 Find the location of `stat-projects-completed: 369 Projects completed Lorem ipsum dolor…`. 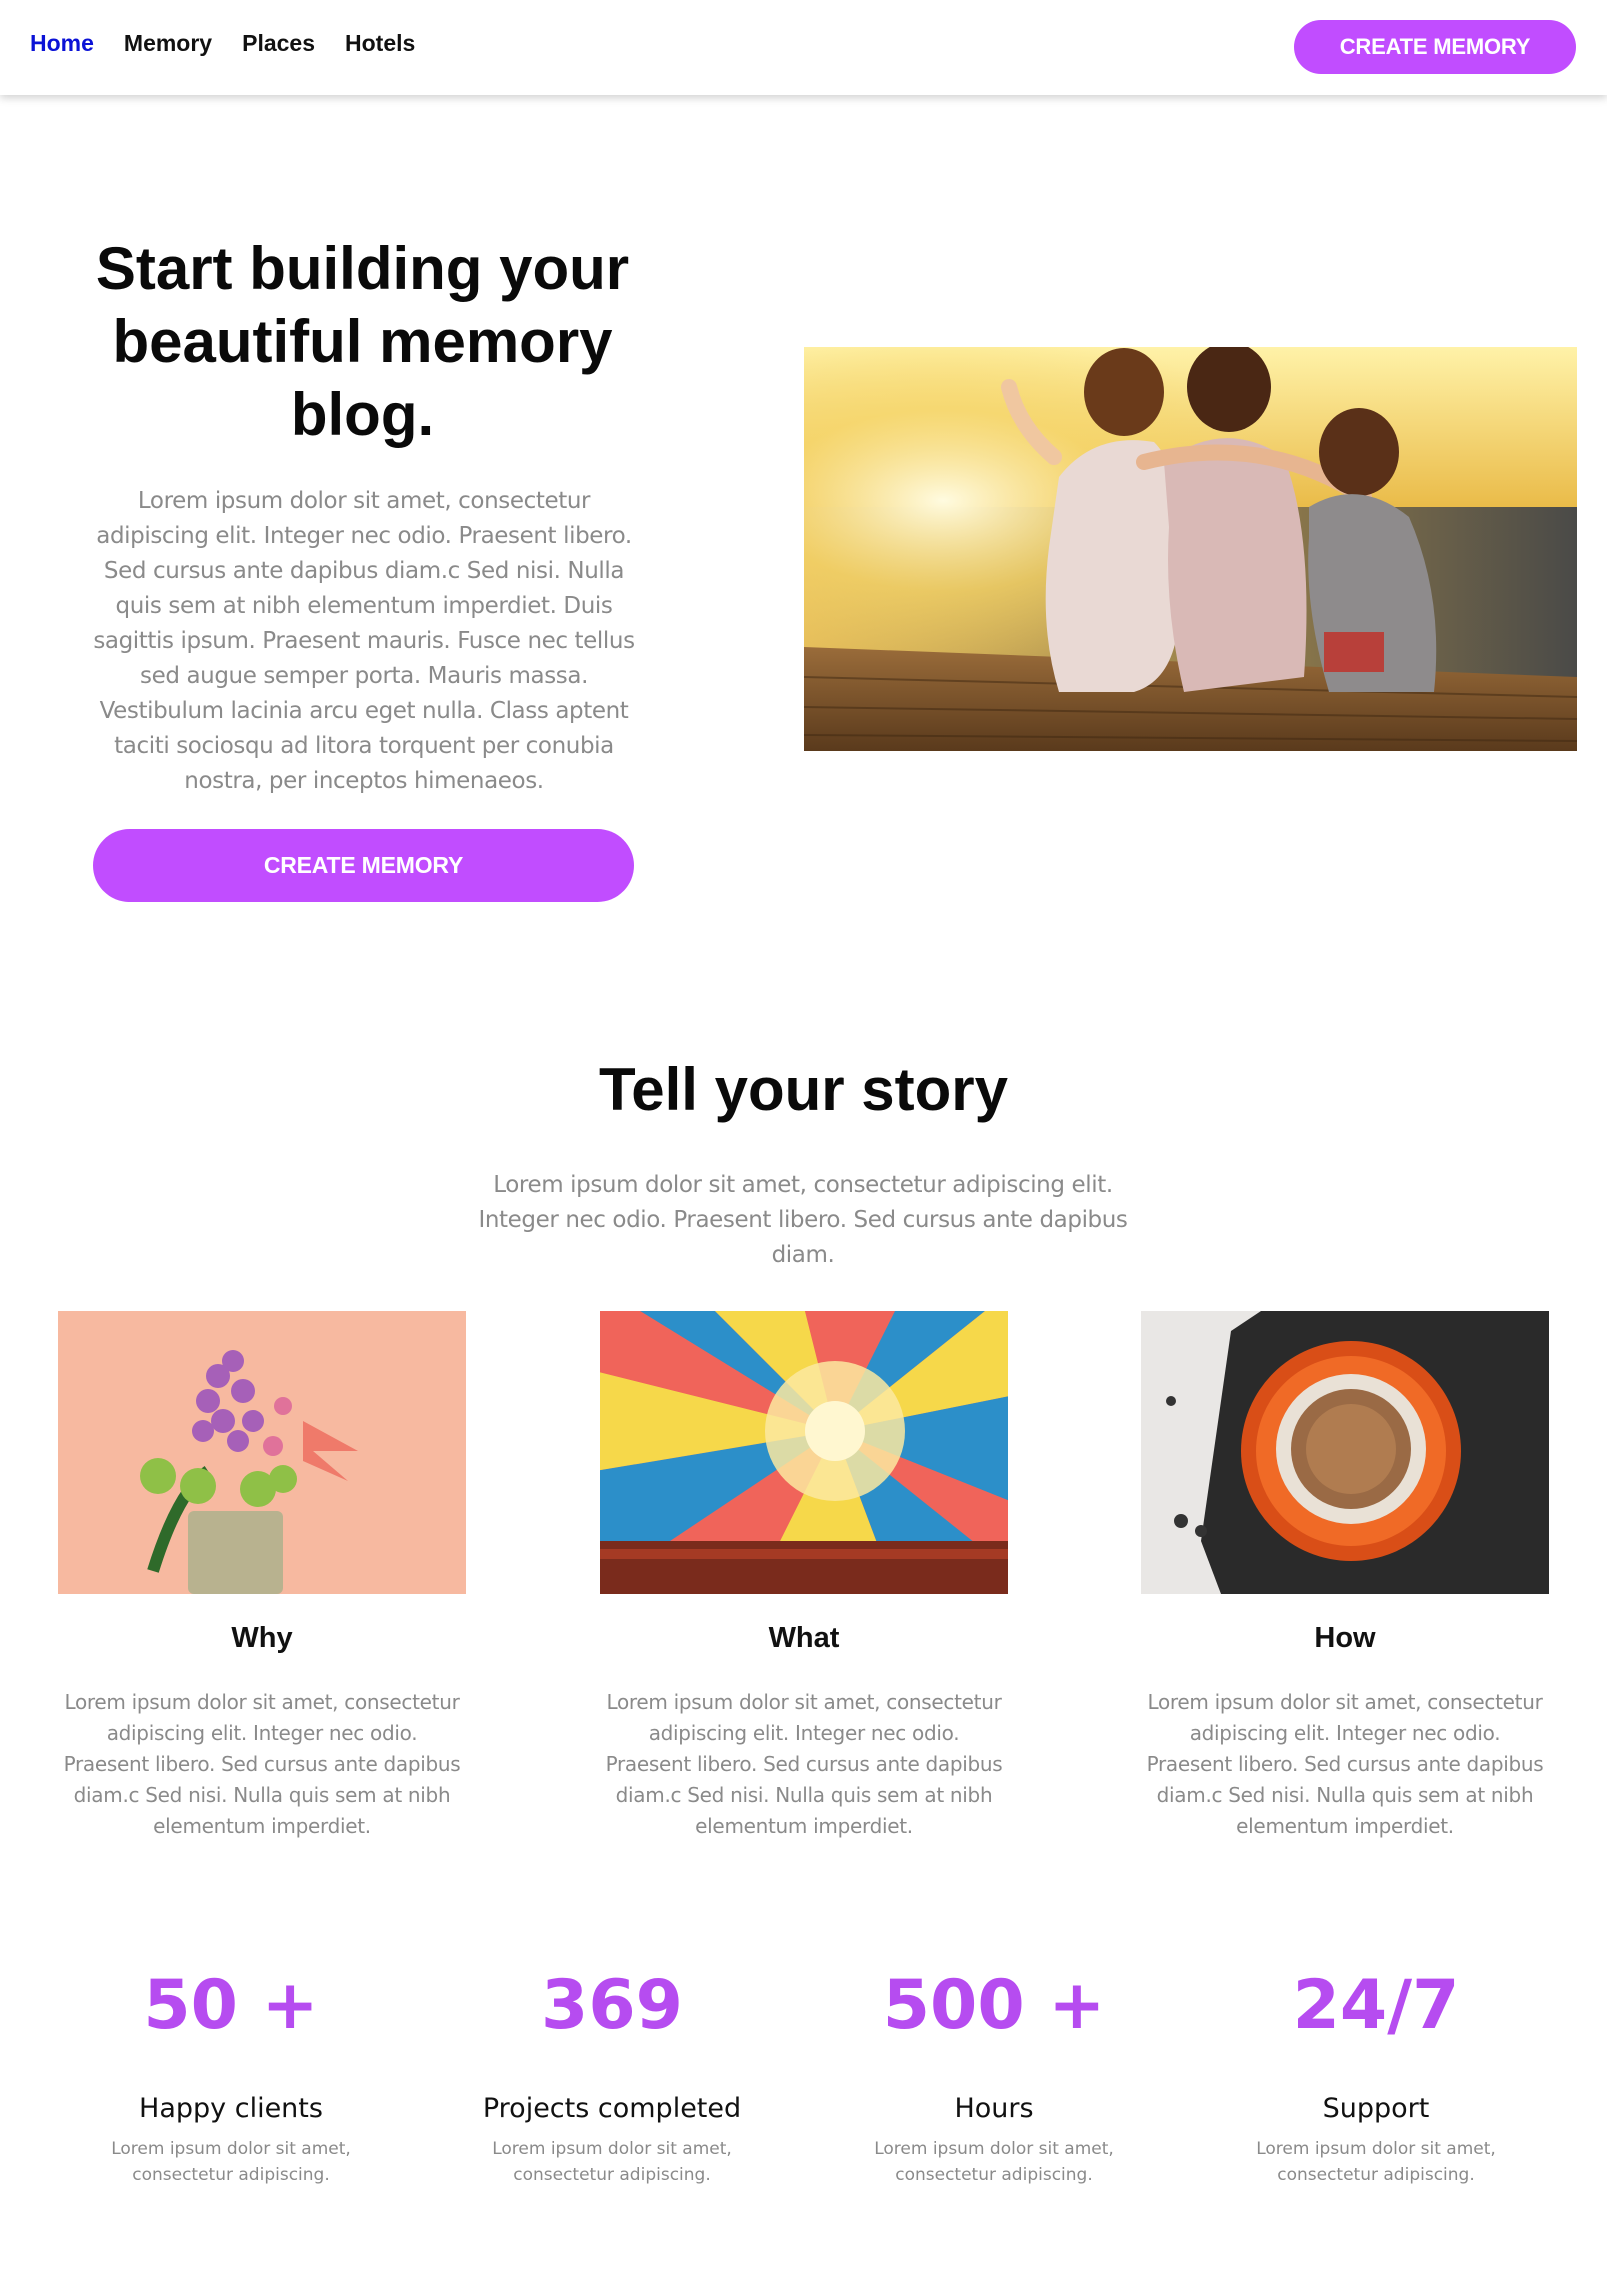

stat-projects-completed: 369 Projects completed Lorem ipsum dolor… is located at coordinates (612, 2076).